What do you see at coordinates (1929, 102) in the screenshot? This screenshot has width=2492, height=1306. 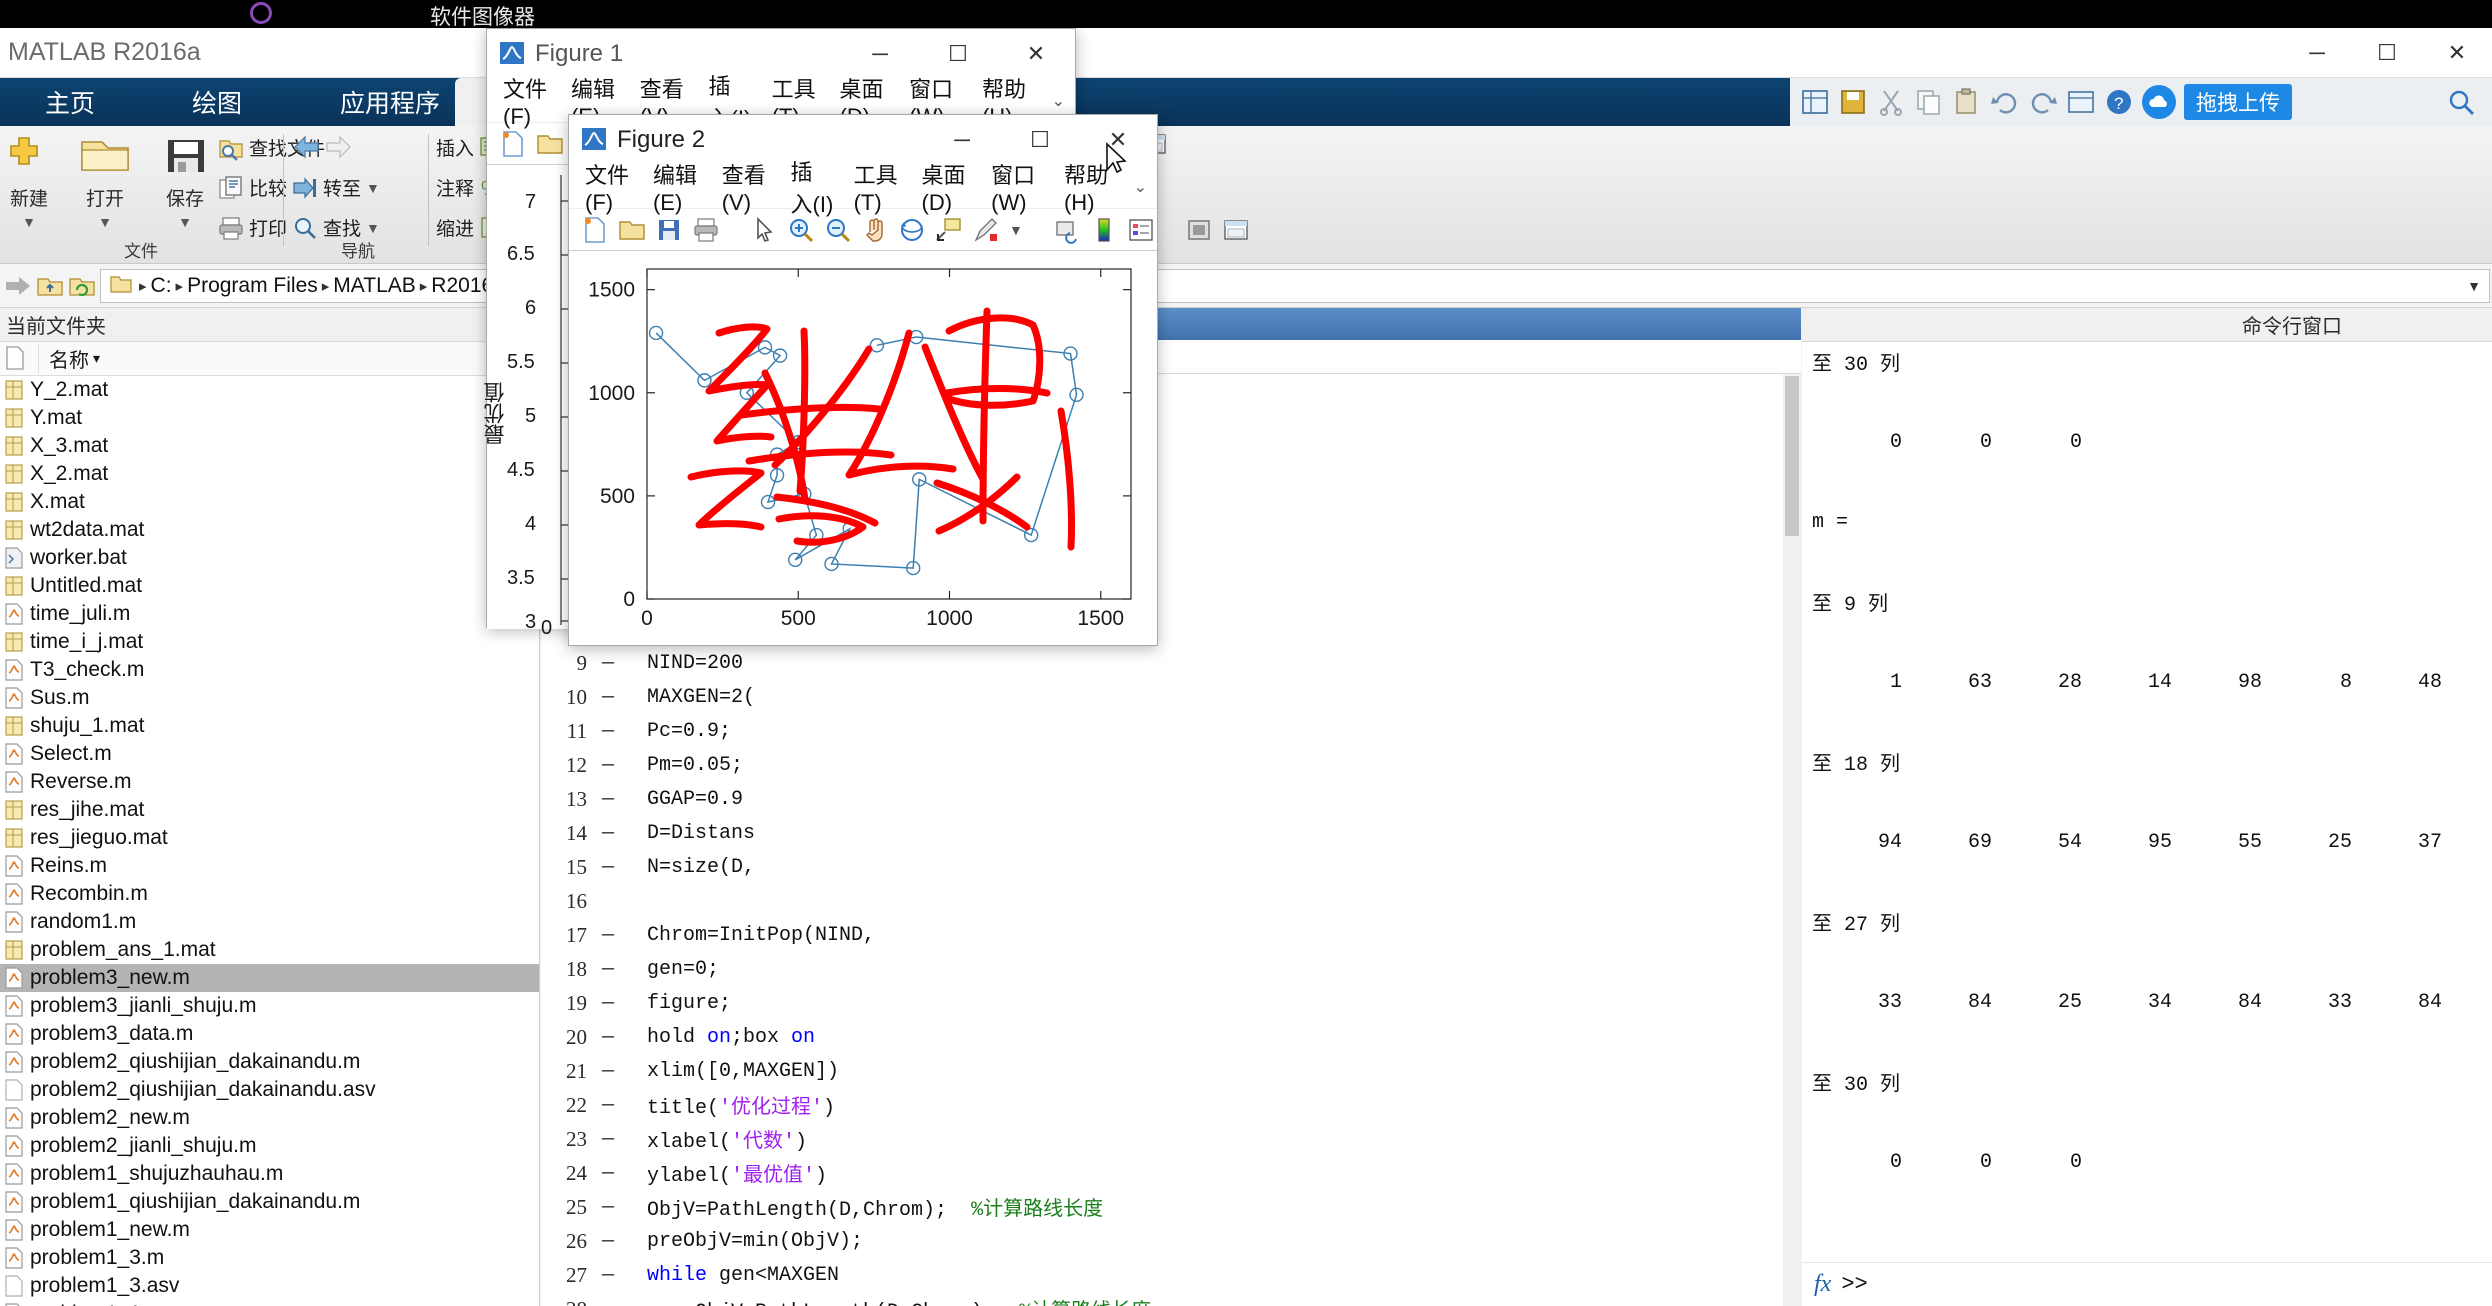 I see `copy-icon` at bounding box center [1929, 102].